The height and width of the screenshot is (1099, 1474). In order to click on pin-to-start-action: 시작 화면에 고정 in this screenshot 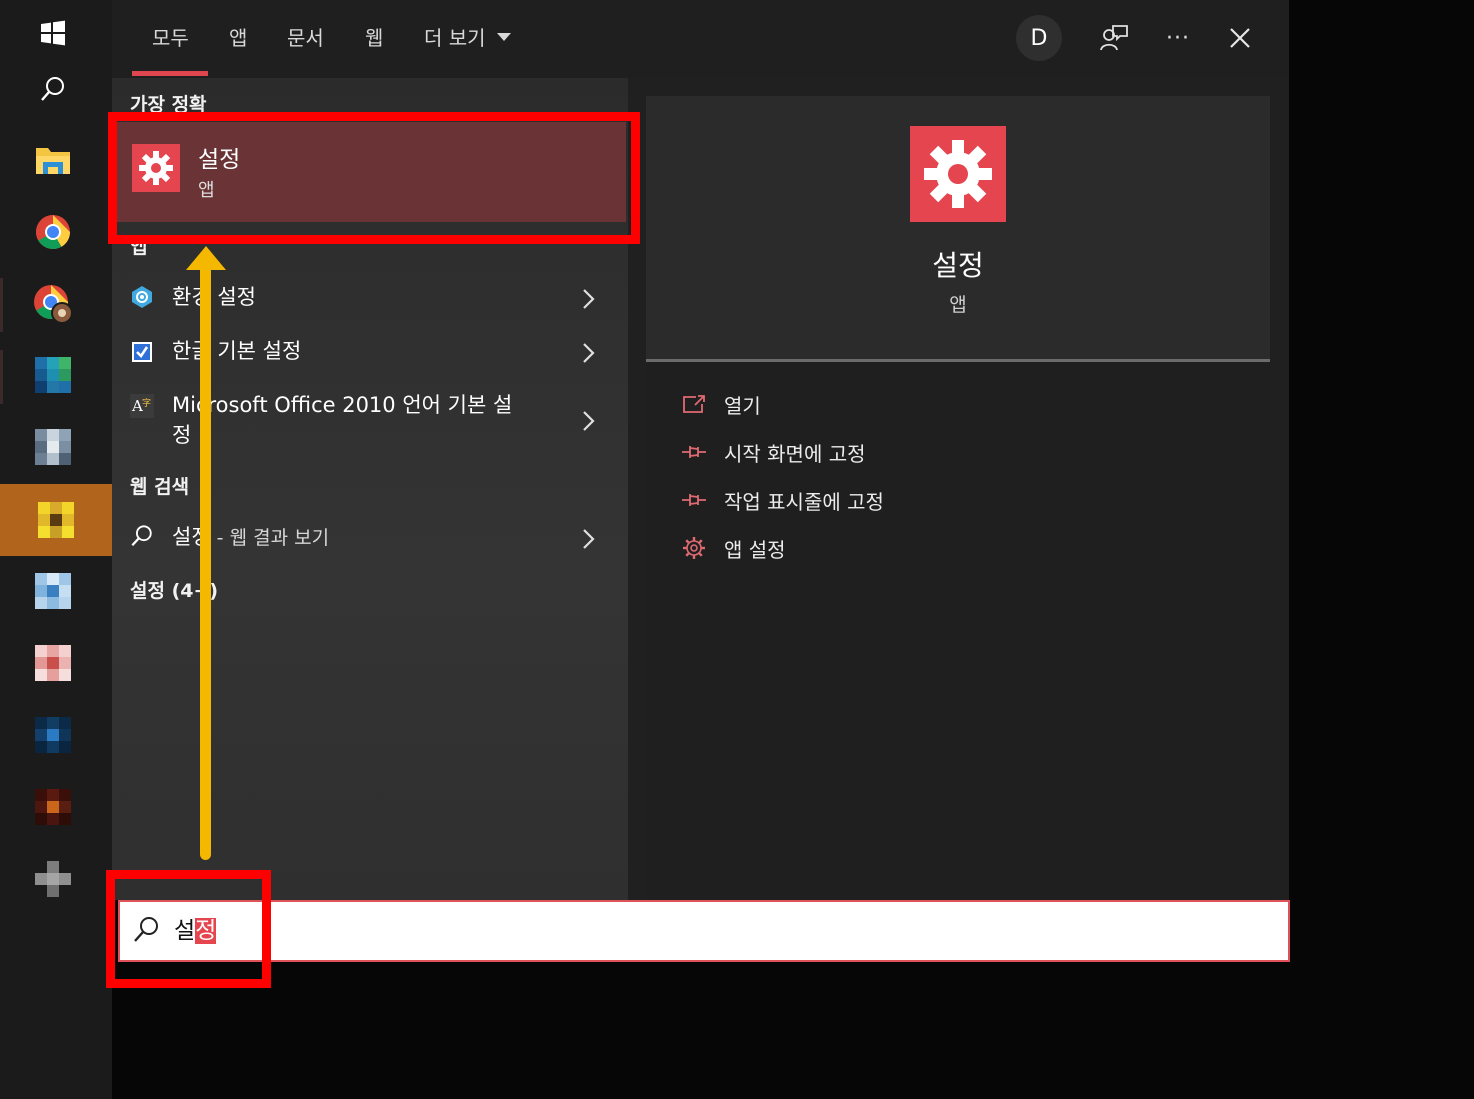, I will do `click(773, 452)`.